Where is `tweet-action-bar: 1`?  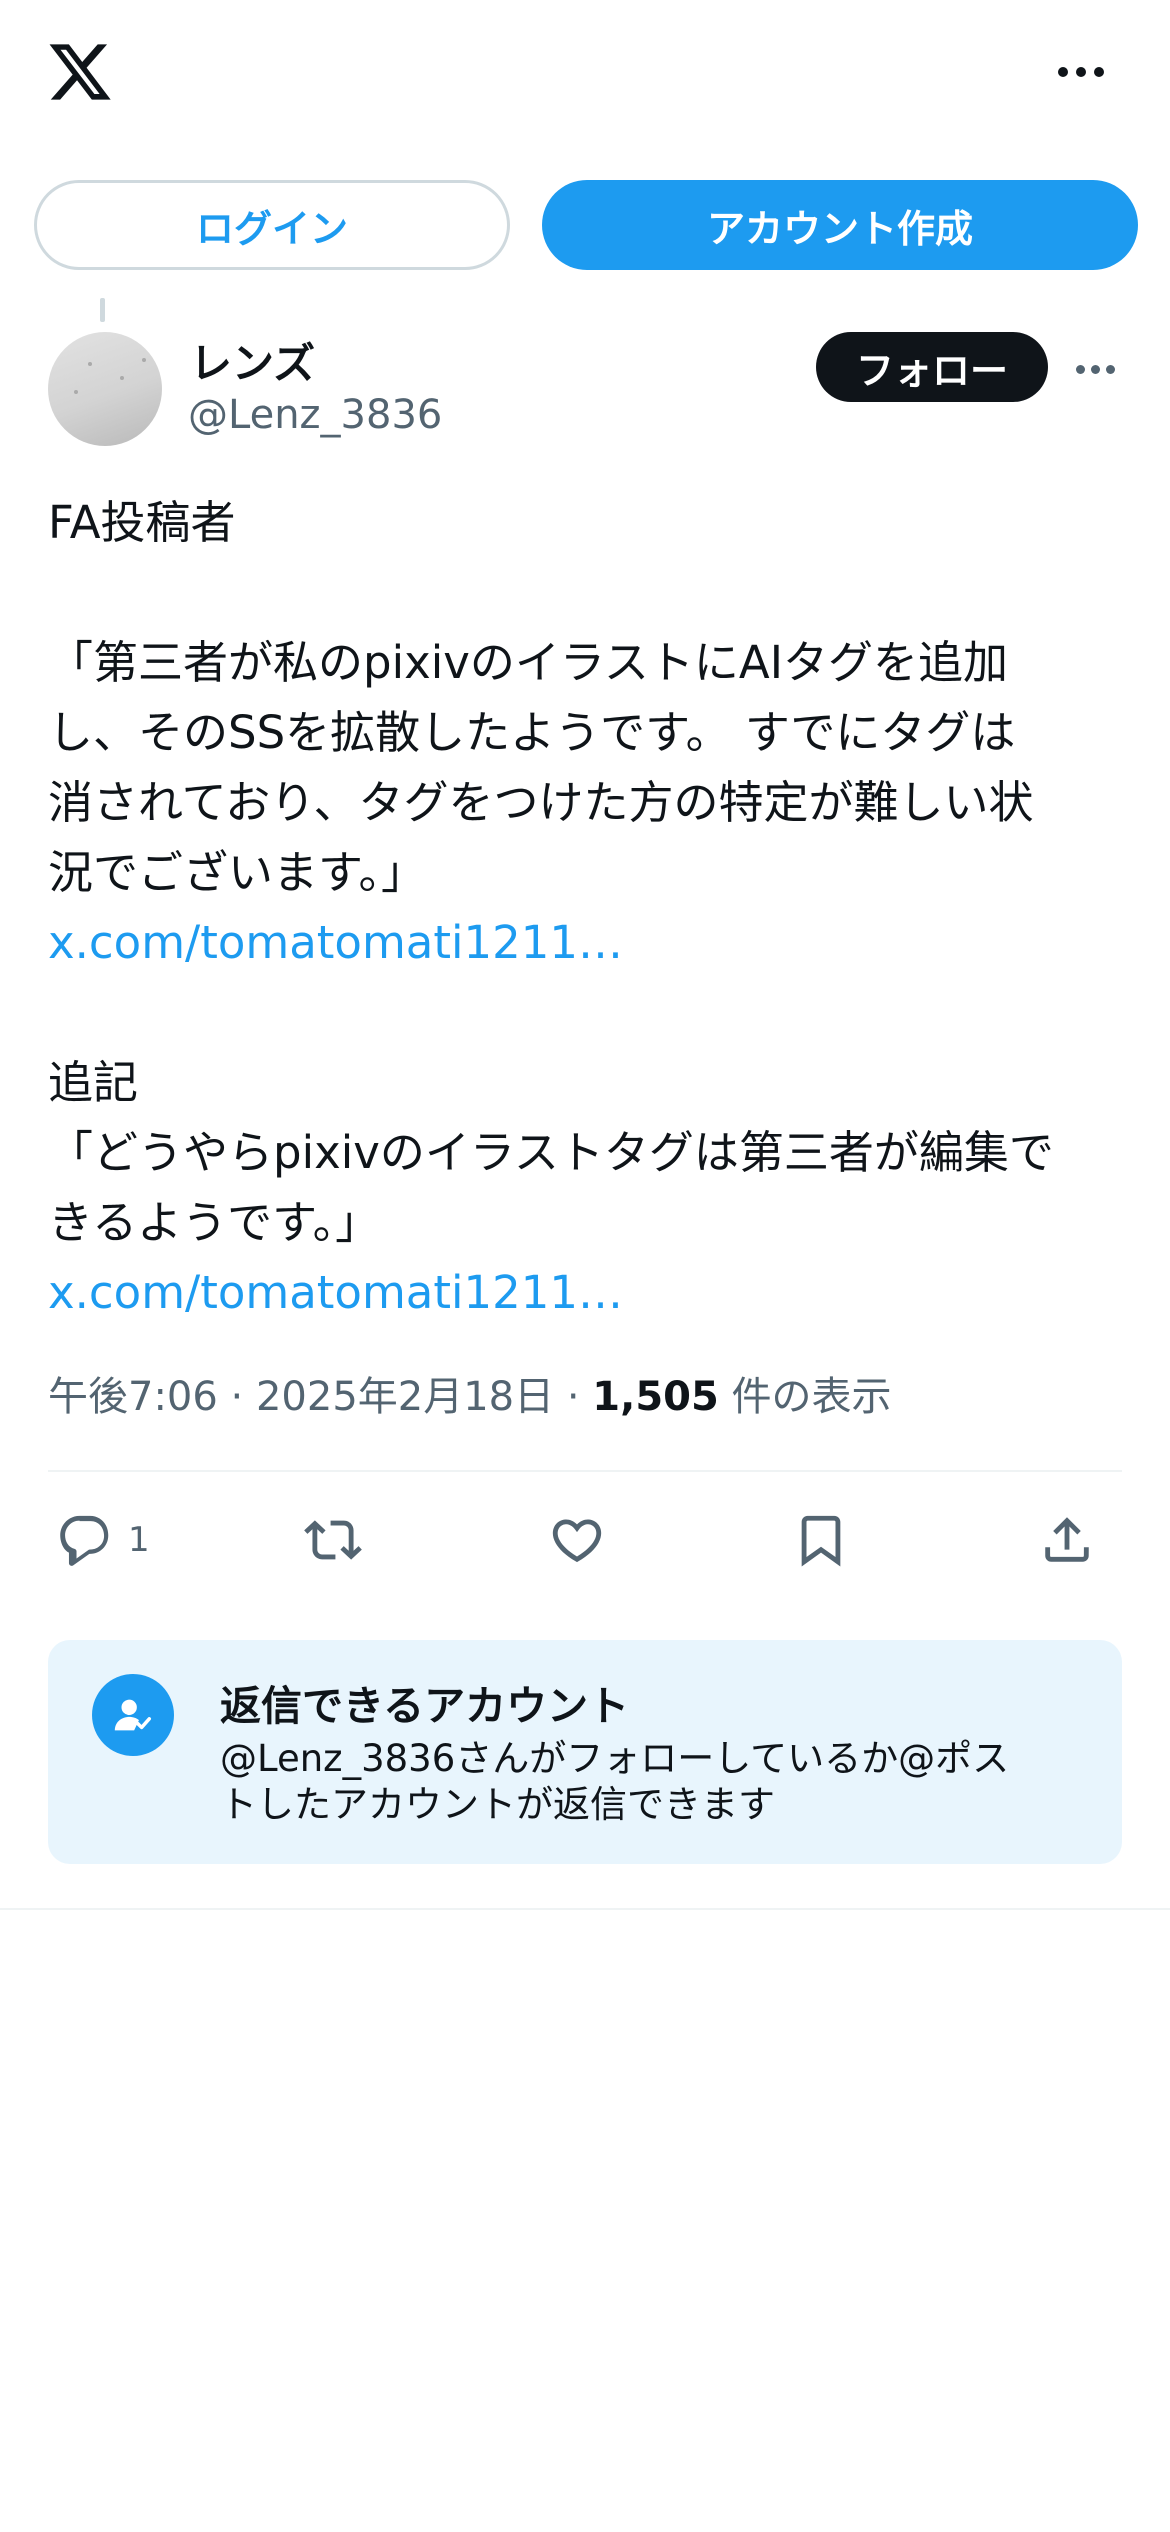
tweet-action-bar: 1 is located at coordinates (585, 1540).